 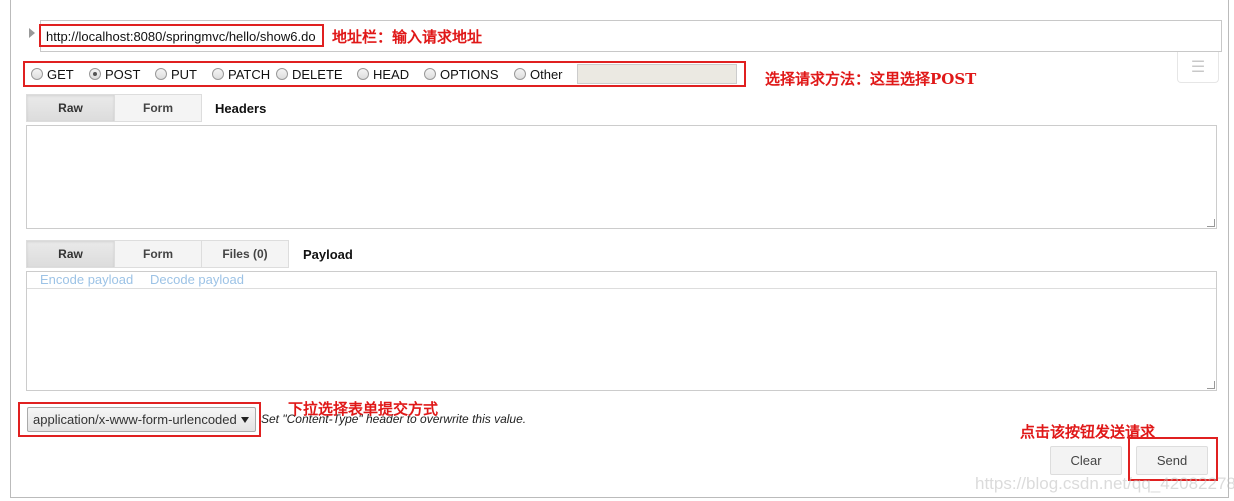 What do you see at coordinates (363, 409) in the screenshot?
I see `content-type-annotation: 下拉选择表单提交方式` at bounding box center [363, 409].